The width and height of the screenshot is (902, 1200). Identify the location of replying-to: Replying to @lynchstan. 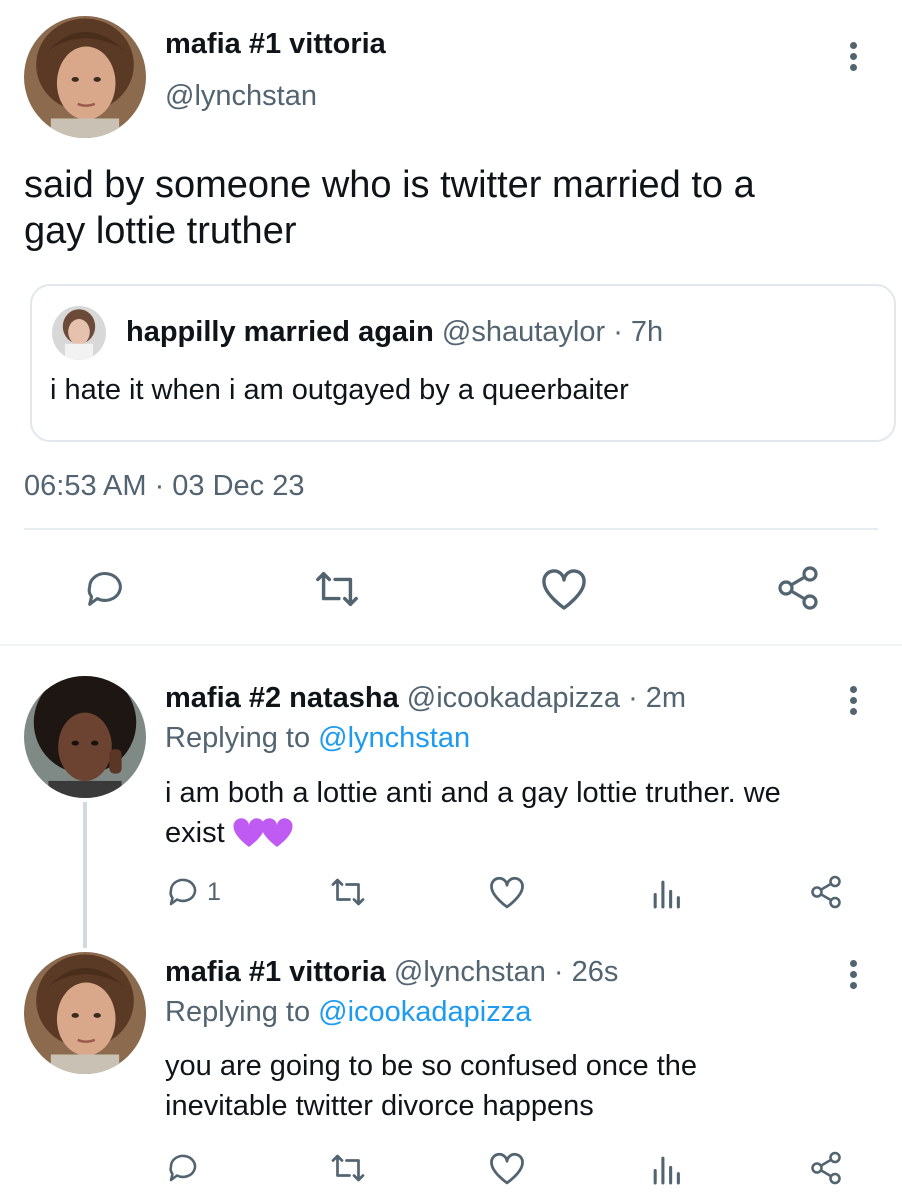
(317, 738).